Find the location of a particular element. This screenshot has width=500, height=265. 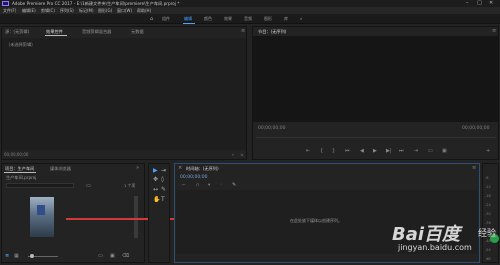

go-to-in-icon: ⏮ is located at coordinates (347, 151).